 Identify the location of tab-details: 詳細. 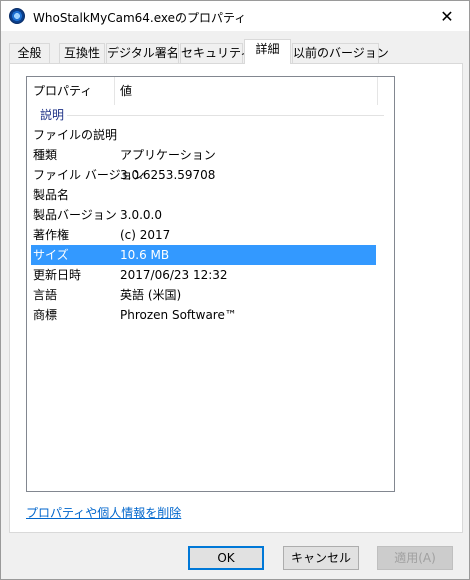
(267, 51).